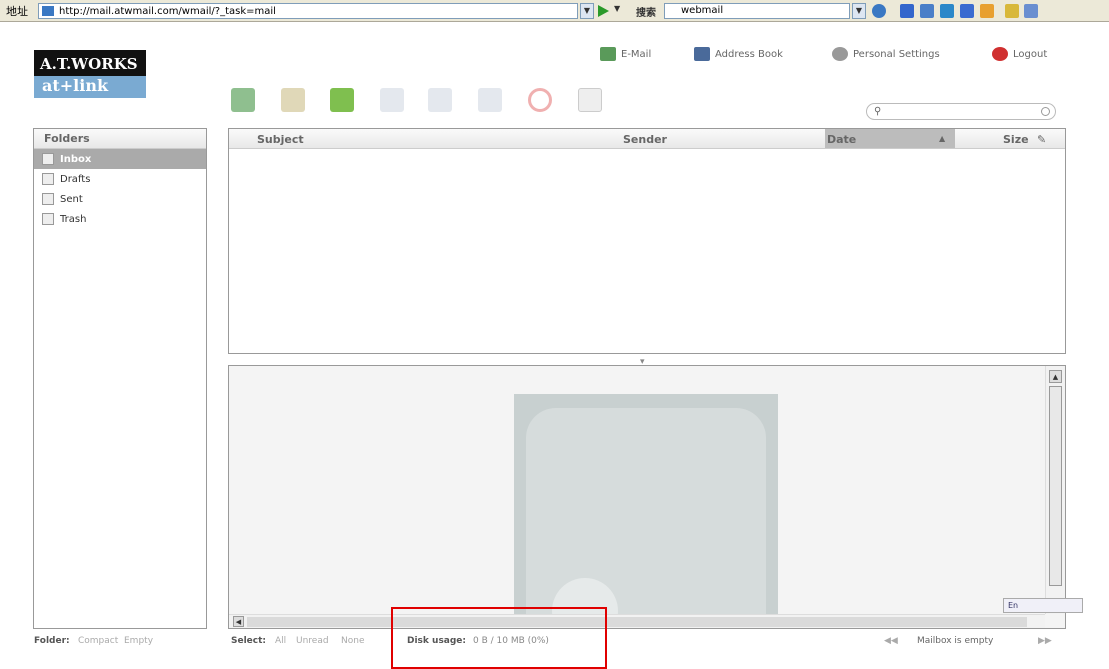 Image resolution: width=1109 pixels, height=669 pixels. What do you see at coordinates (942, 138) in the screenshot?
I see `sort-arrow-icon: ▲` at bounding box center [942, 138].